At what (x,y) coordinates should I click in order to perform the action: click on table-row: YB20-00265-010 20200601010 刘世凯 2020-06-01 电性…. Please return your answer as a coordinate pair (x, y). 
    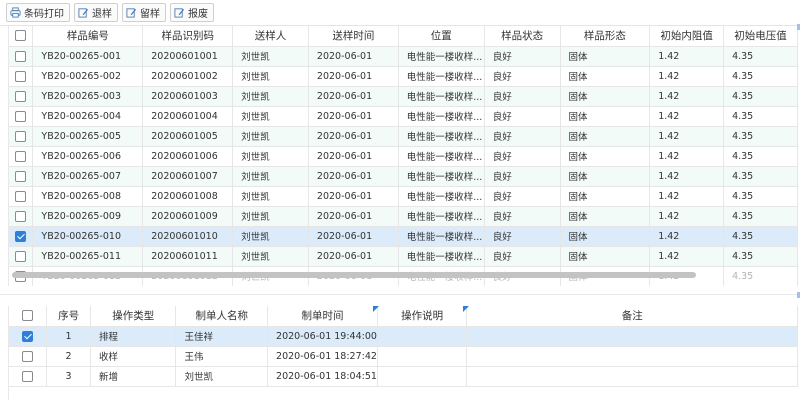
    Looking at the image, I should click on (403, 236).